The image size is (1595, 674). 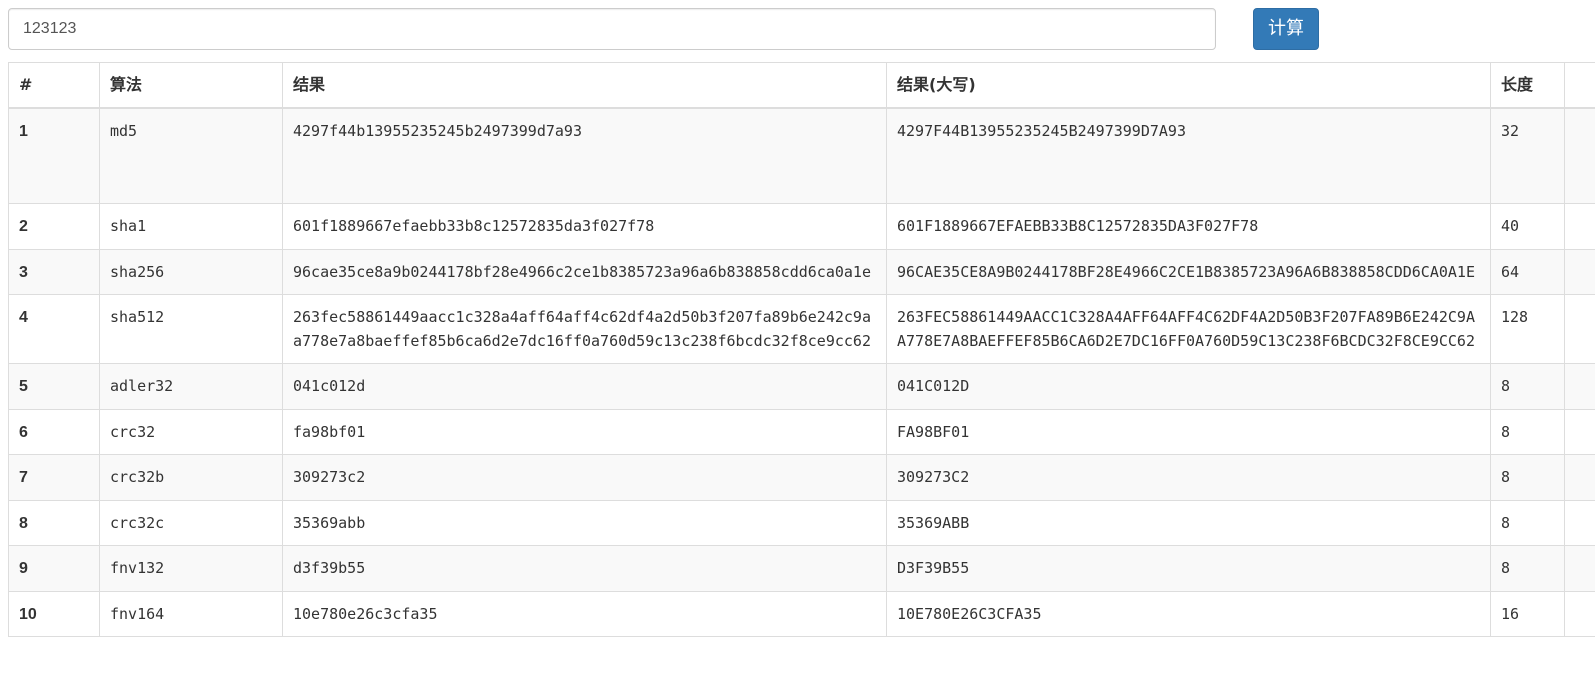 What do you see at coordinates (54, 386) in the screenshot?
I see `cell-num: 5` at bounding box center [54, 386].